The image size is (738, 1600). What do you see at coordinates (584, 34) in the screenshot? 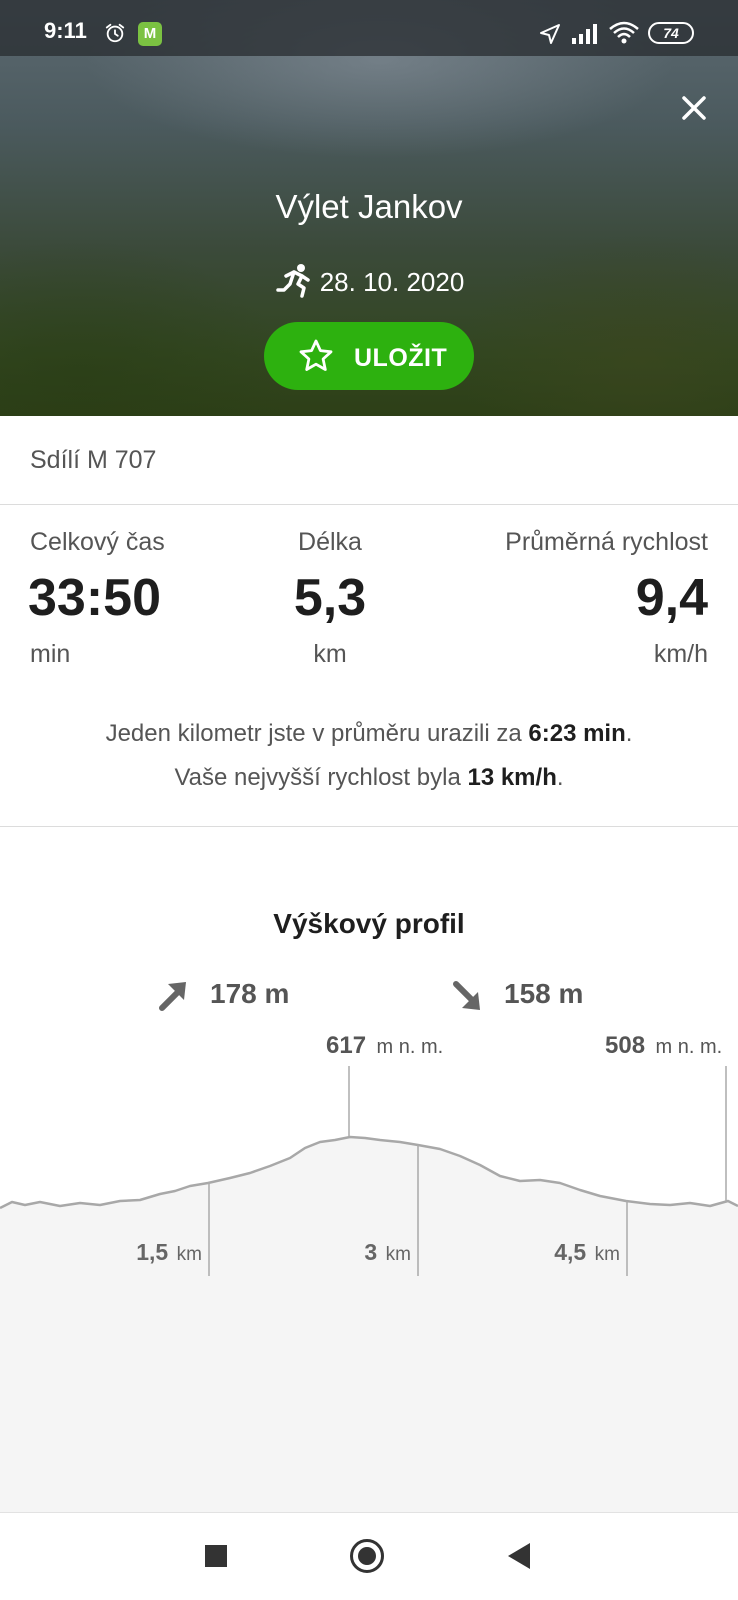
I see `signal-icon` at bounding box center [584, 34].